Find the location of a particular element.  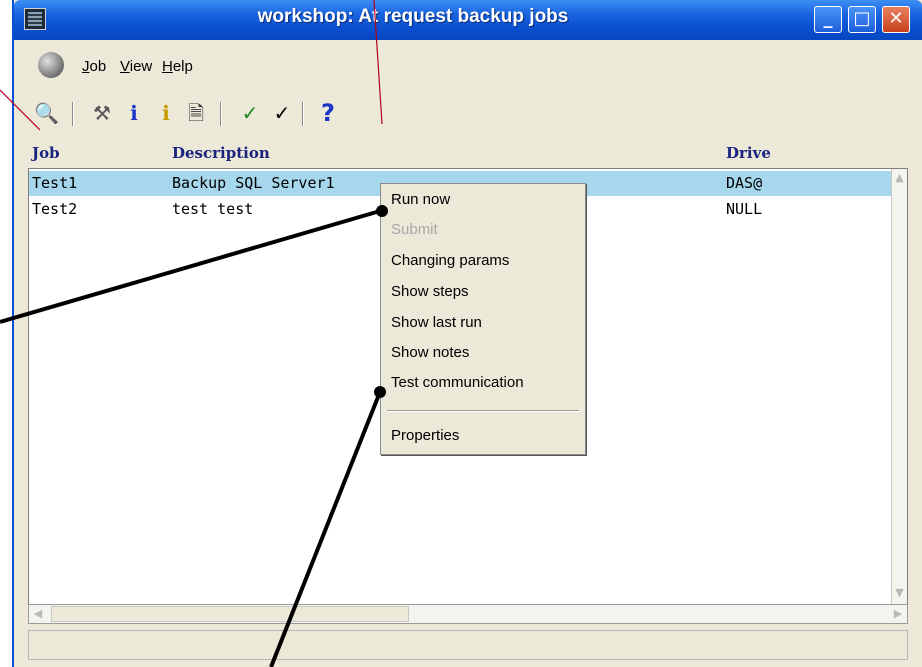

checkmark-green-icon: ✓ is located at coordinates (250, 113).